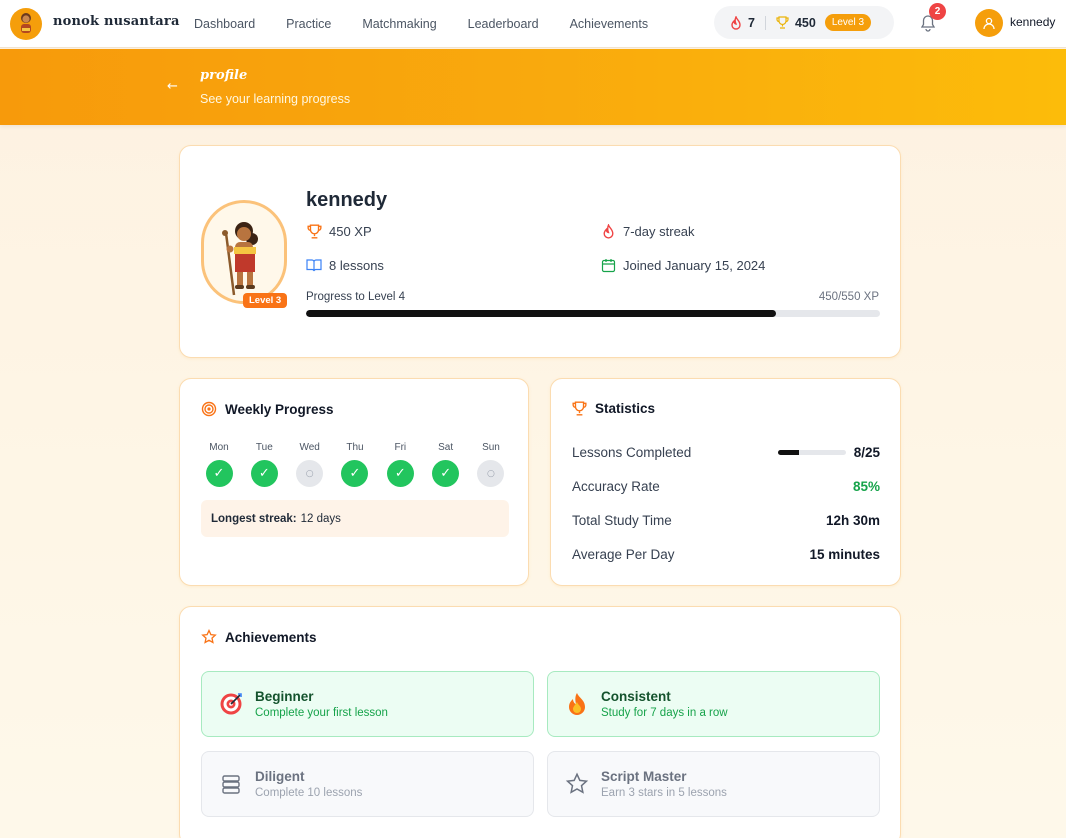 The image size is (1066, 838). Describe the element at coordinates (284, 696) in the screenshot. I see `achievement-name: Beginner` at that location.